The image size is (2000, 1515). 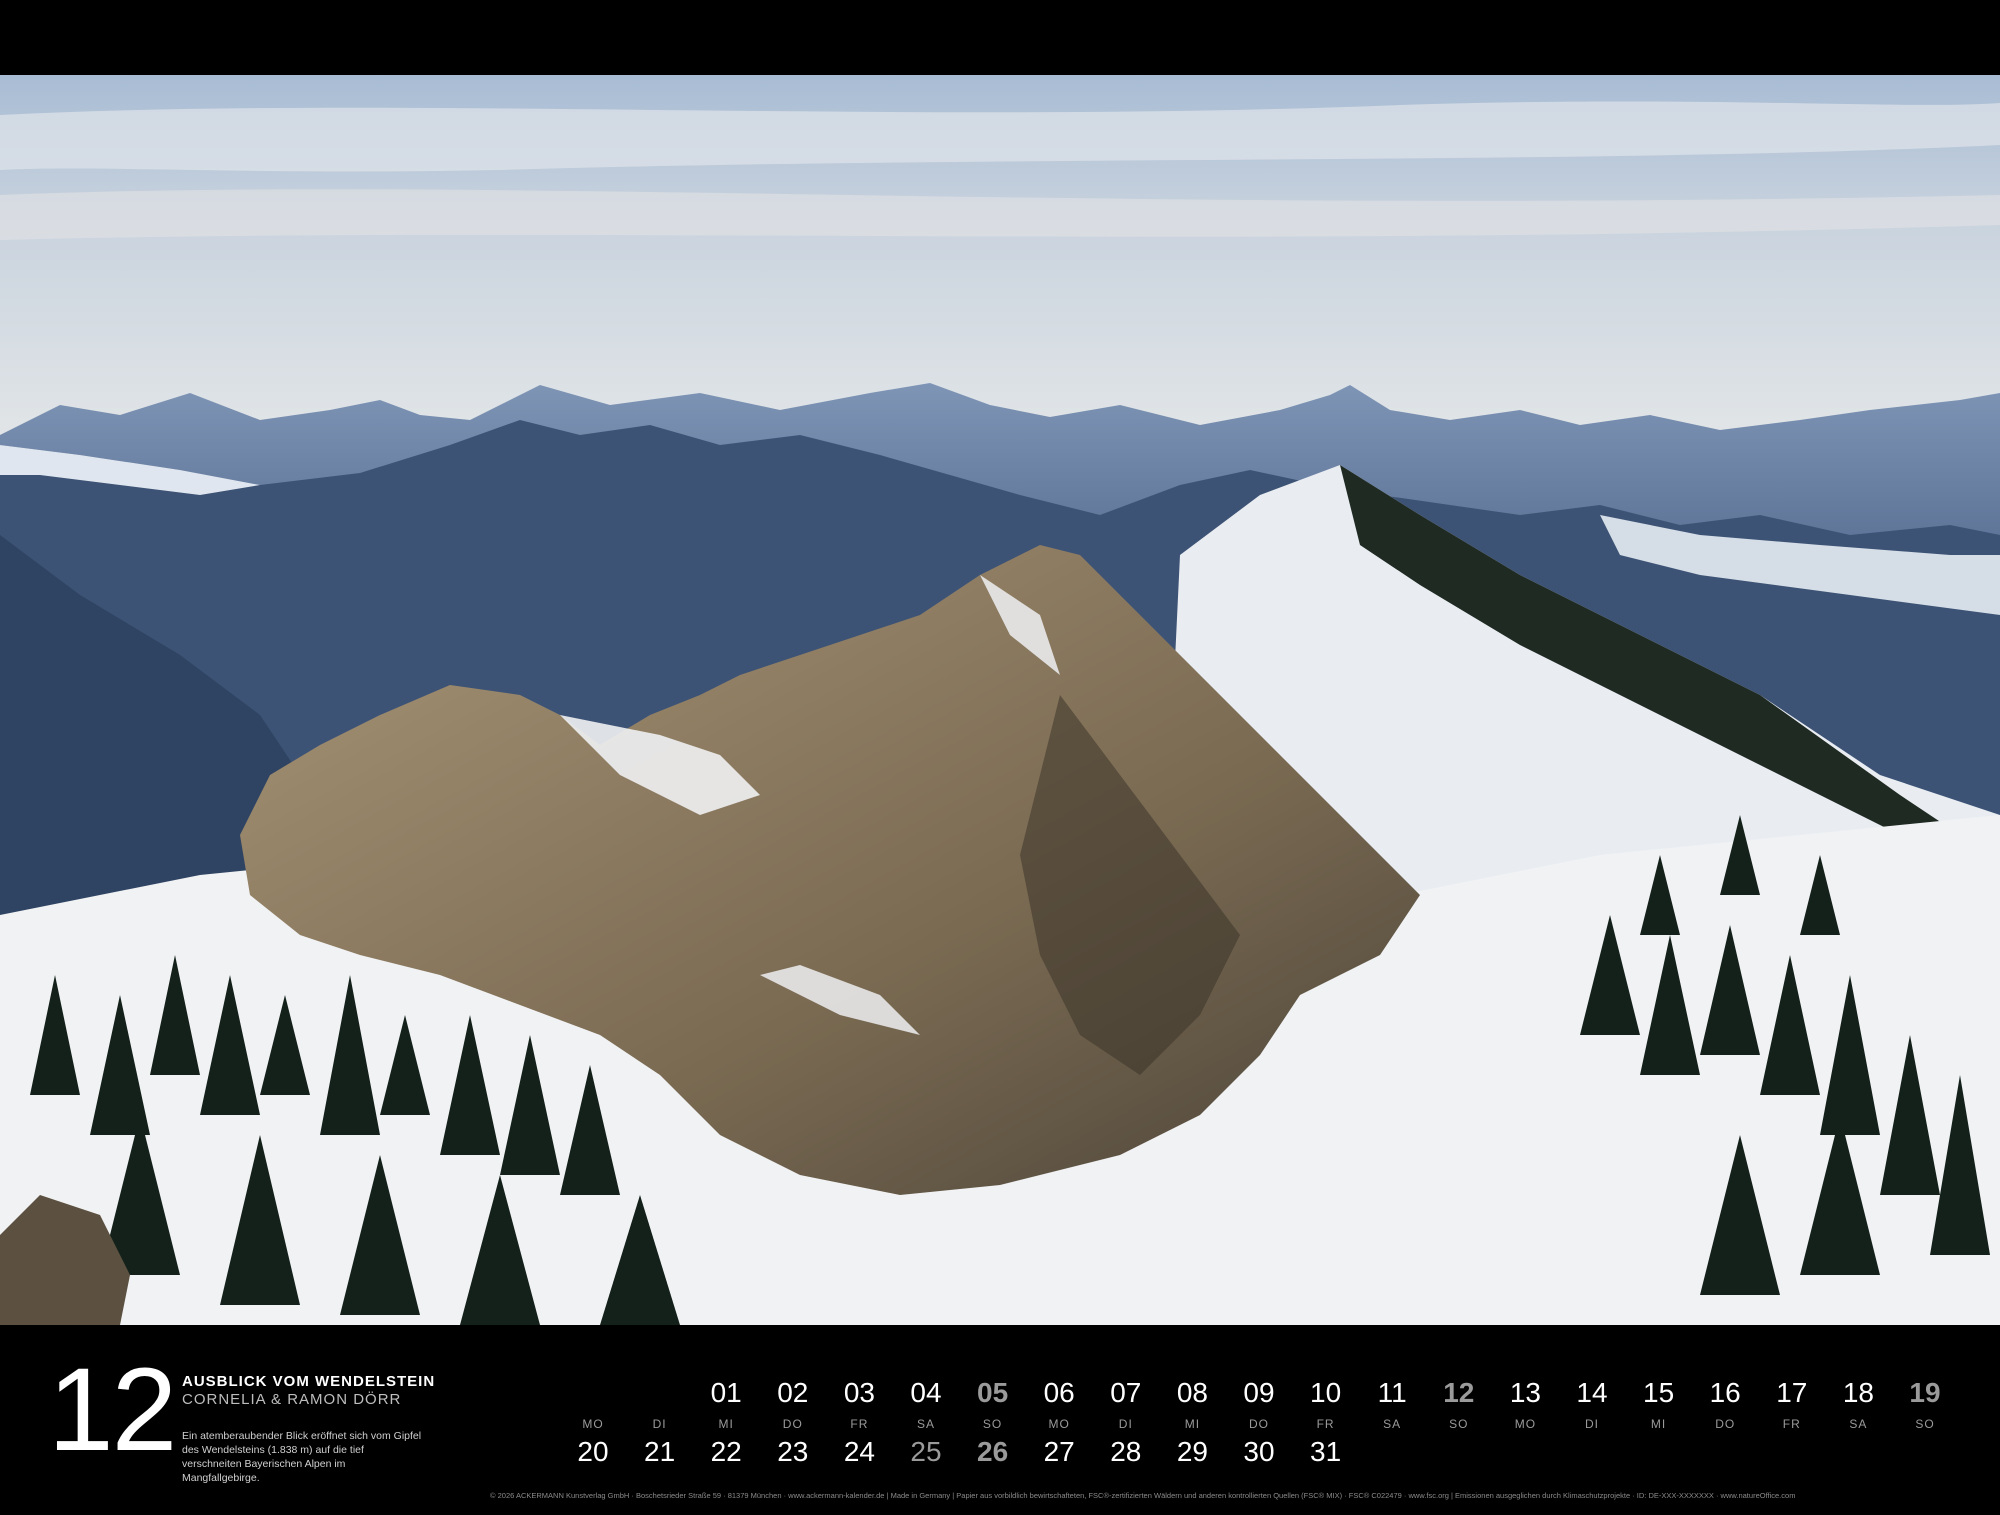 I want to click on calendar-day: 29, so click(x=1192, y=1451).